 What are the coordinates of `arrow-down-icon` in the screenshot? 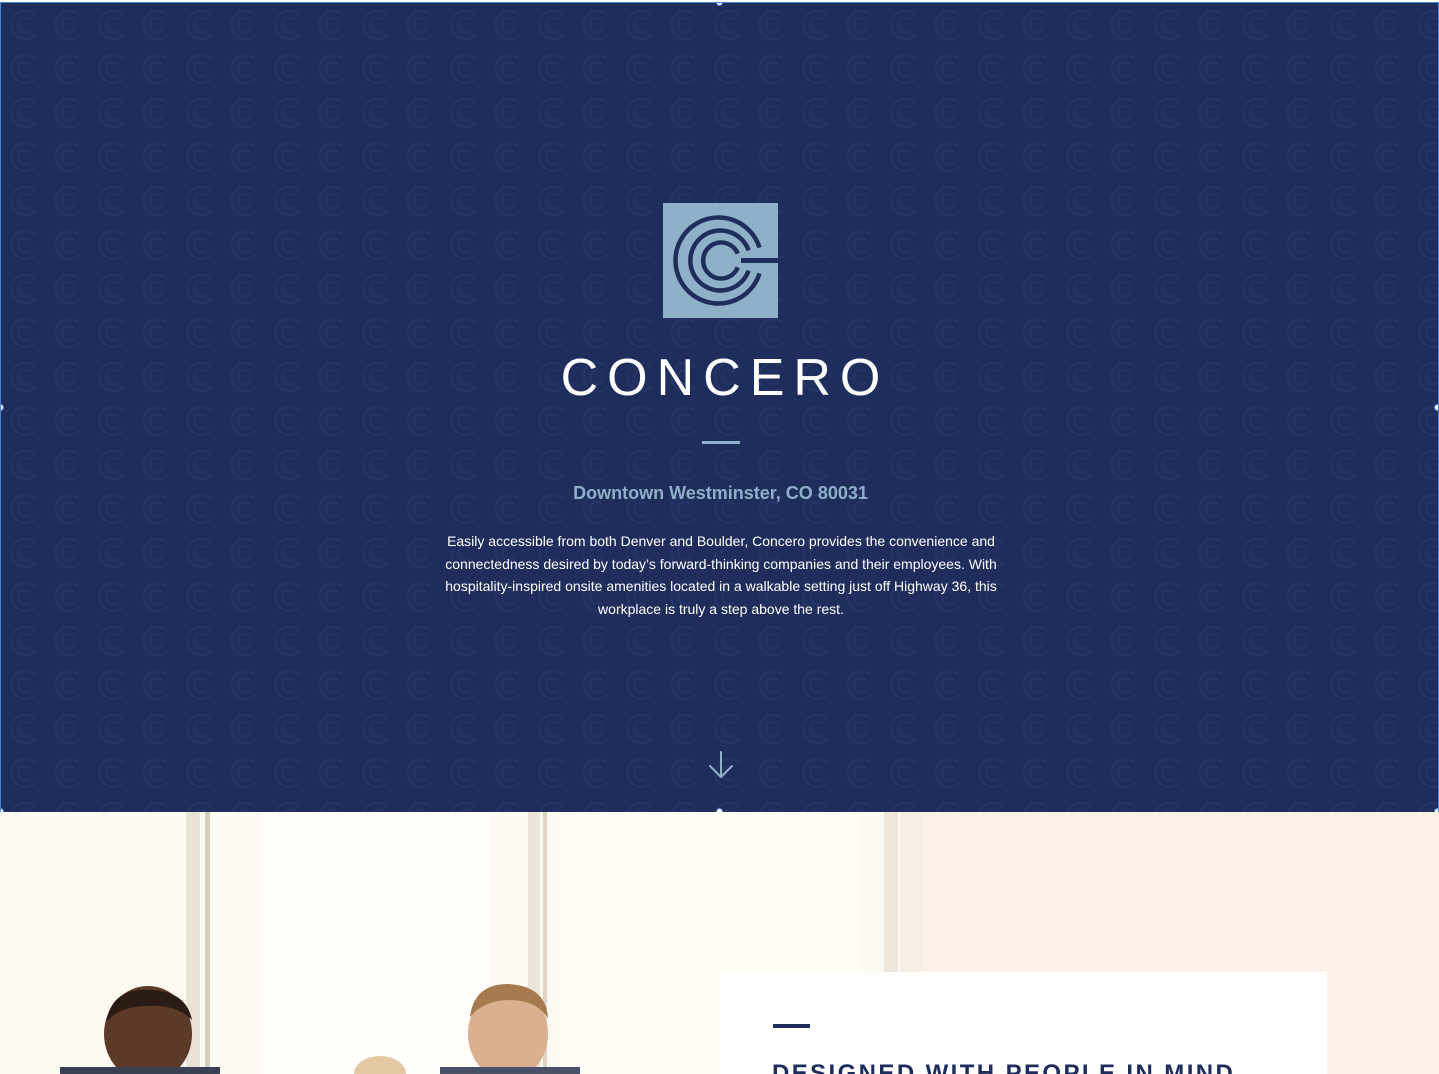 It's located at (721, 765).